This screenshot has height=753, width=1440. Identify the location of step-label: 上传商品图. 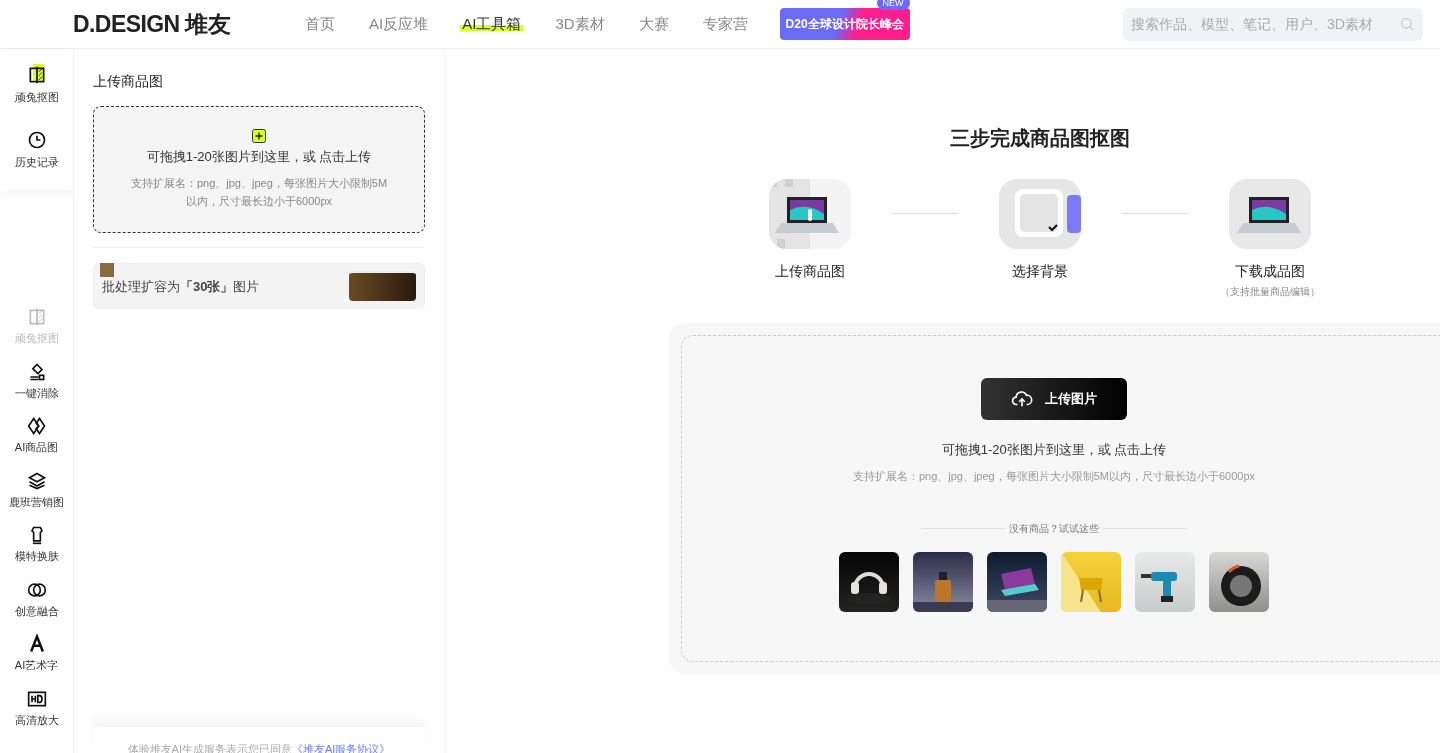
(809, 271).